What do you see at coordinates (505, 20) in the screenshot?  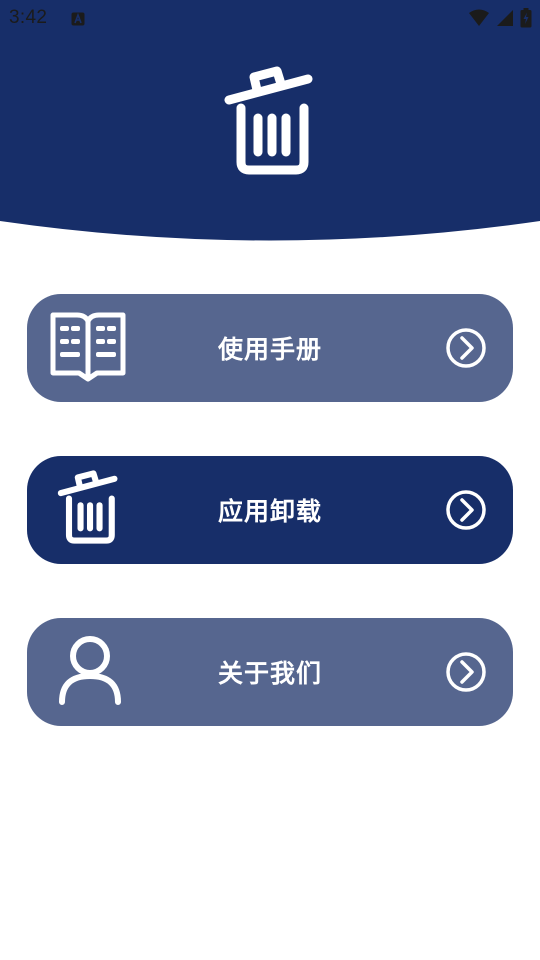 I see `signal-icon` at bounding box center [505, 20].